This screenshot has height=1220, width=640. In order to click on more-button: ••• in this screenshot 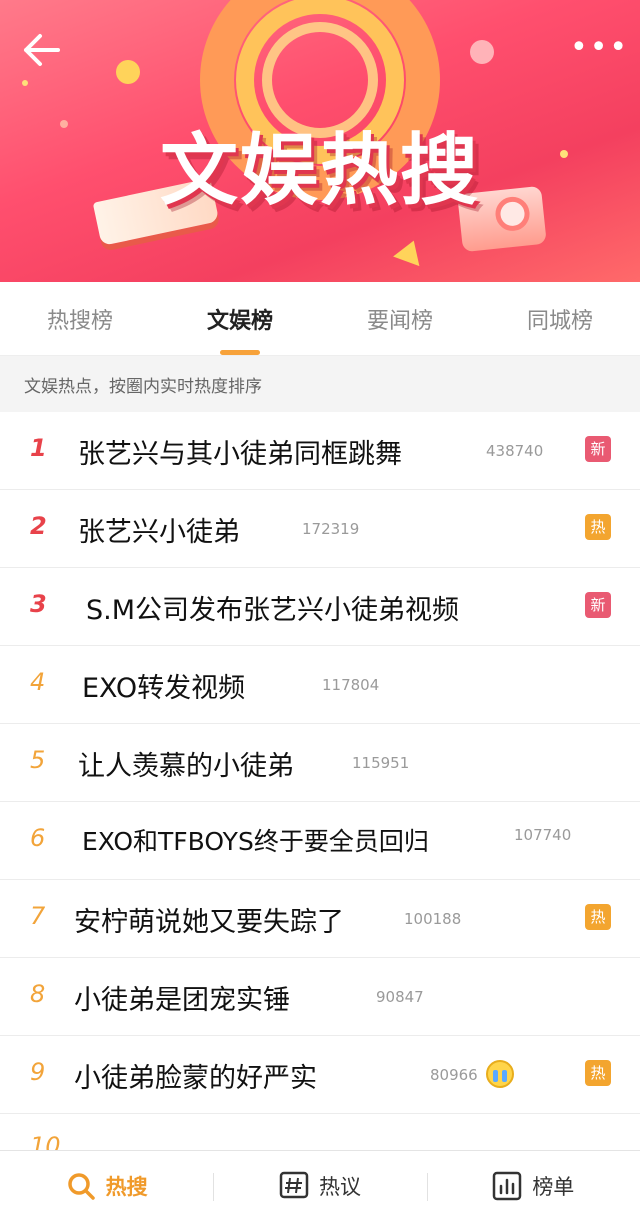, I will do `click(598, 48)`.